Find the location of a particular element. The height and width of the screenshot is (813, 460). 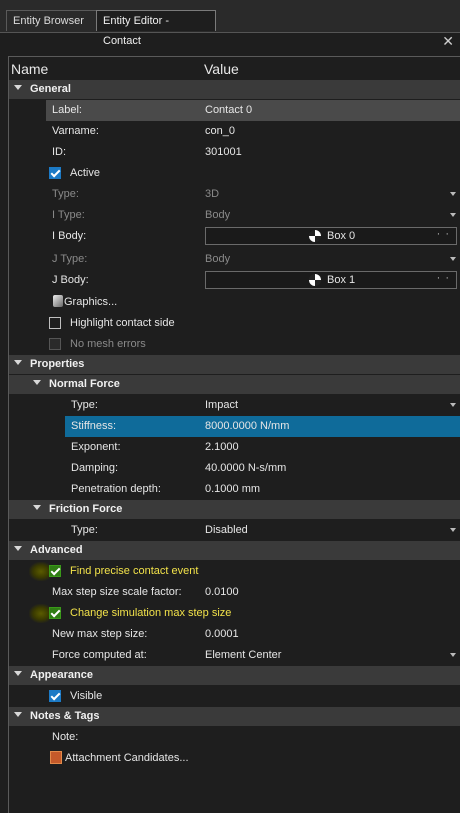

note-name: Note: is located at coordinates (65, 737).